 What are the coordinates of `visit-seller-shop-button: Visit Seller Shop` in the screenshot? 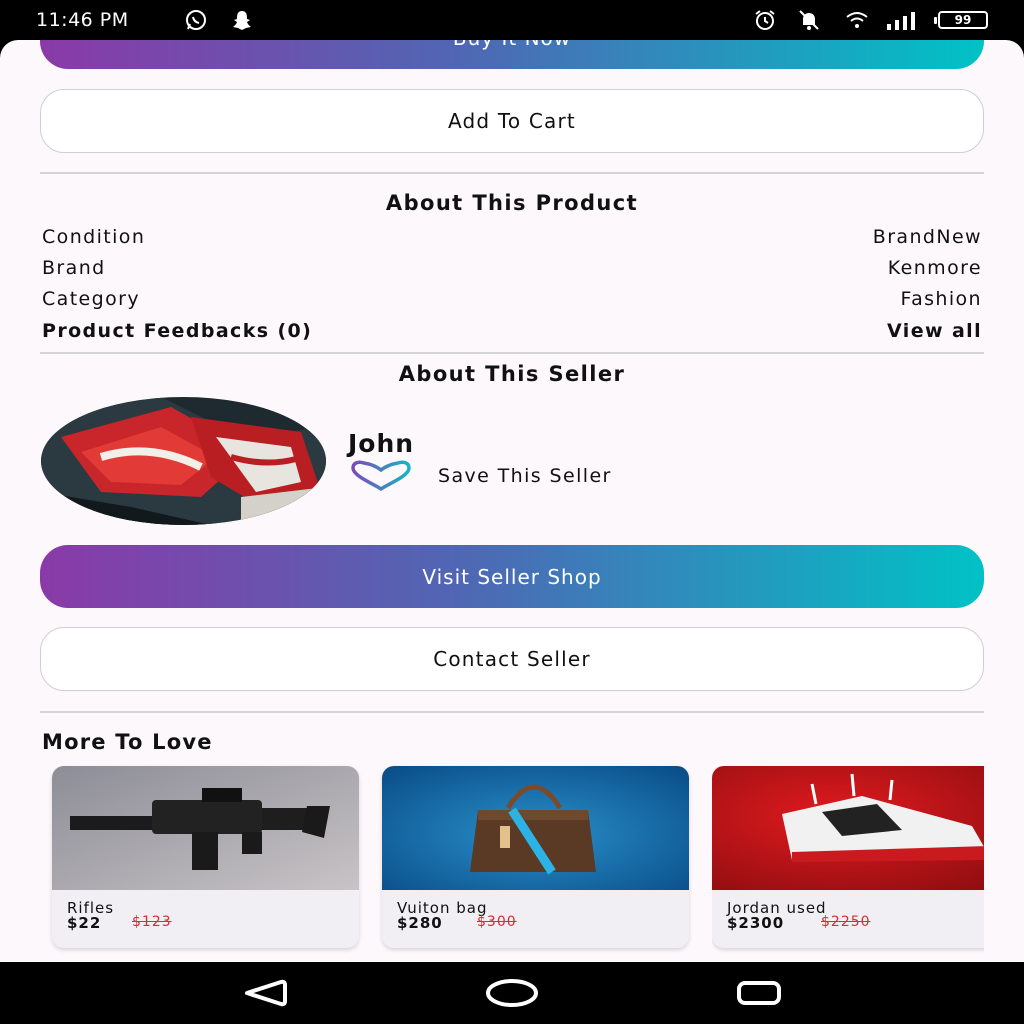 It's located at (512, 576).